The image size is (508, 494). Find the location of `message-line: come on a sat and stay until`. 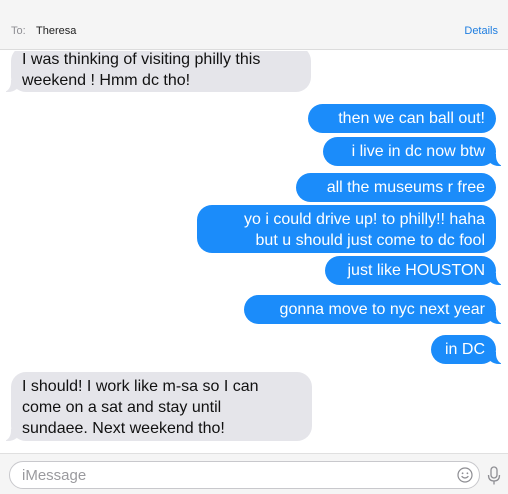

message-line: come on a sat and stay until is located at coordinates (122, 407).